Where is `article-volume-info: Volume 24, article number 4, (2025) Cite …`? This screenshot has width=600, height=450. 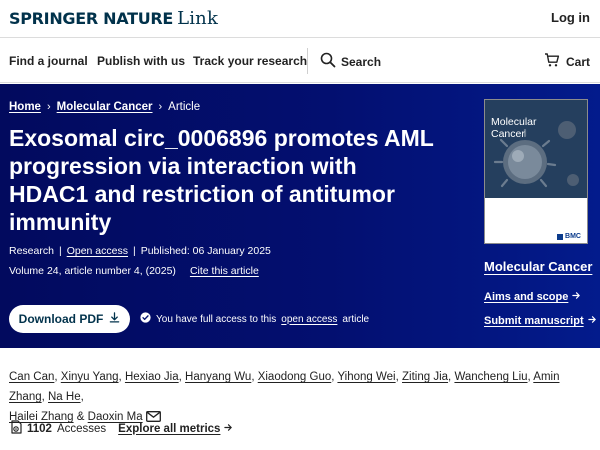
article-volume-info: Volume 24, article number 4, (2025) Cite … is located at coordinates (134, 271).